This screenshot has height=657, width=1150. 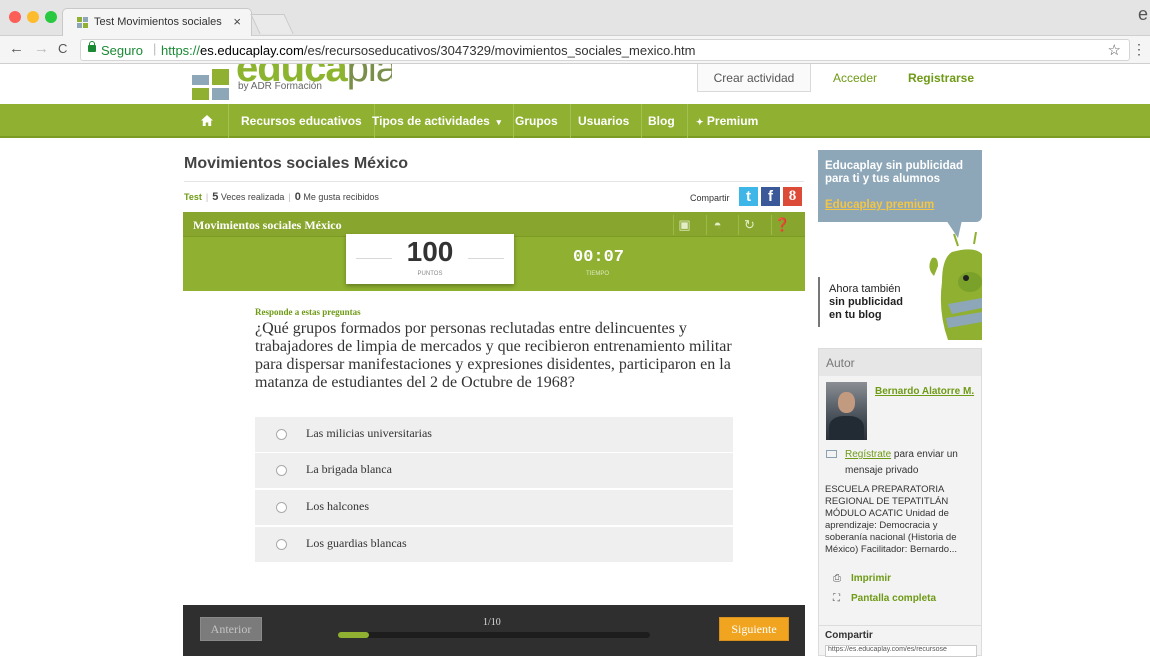 What do you see at coordinates (662, 121) in the screenshot?
I see `nav-item-blog: Blog` at bounding box center [662, 121].